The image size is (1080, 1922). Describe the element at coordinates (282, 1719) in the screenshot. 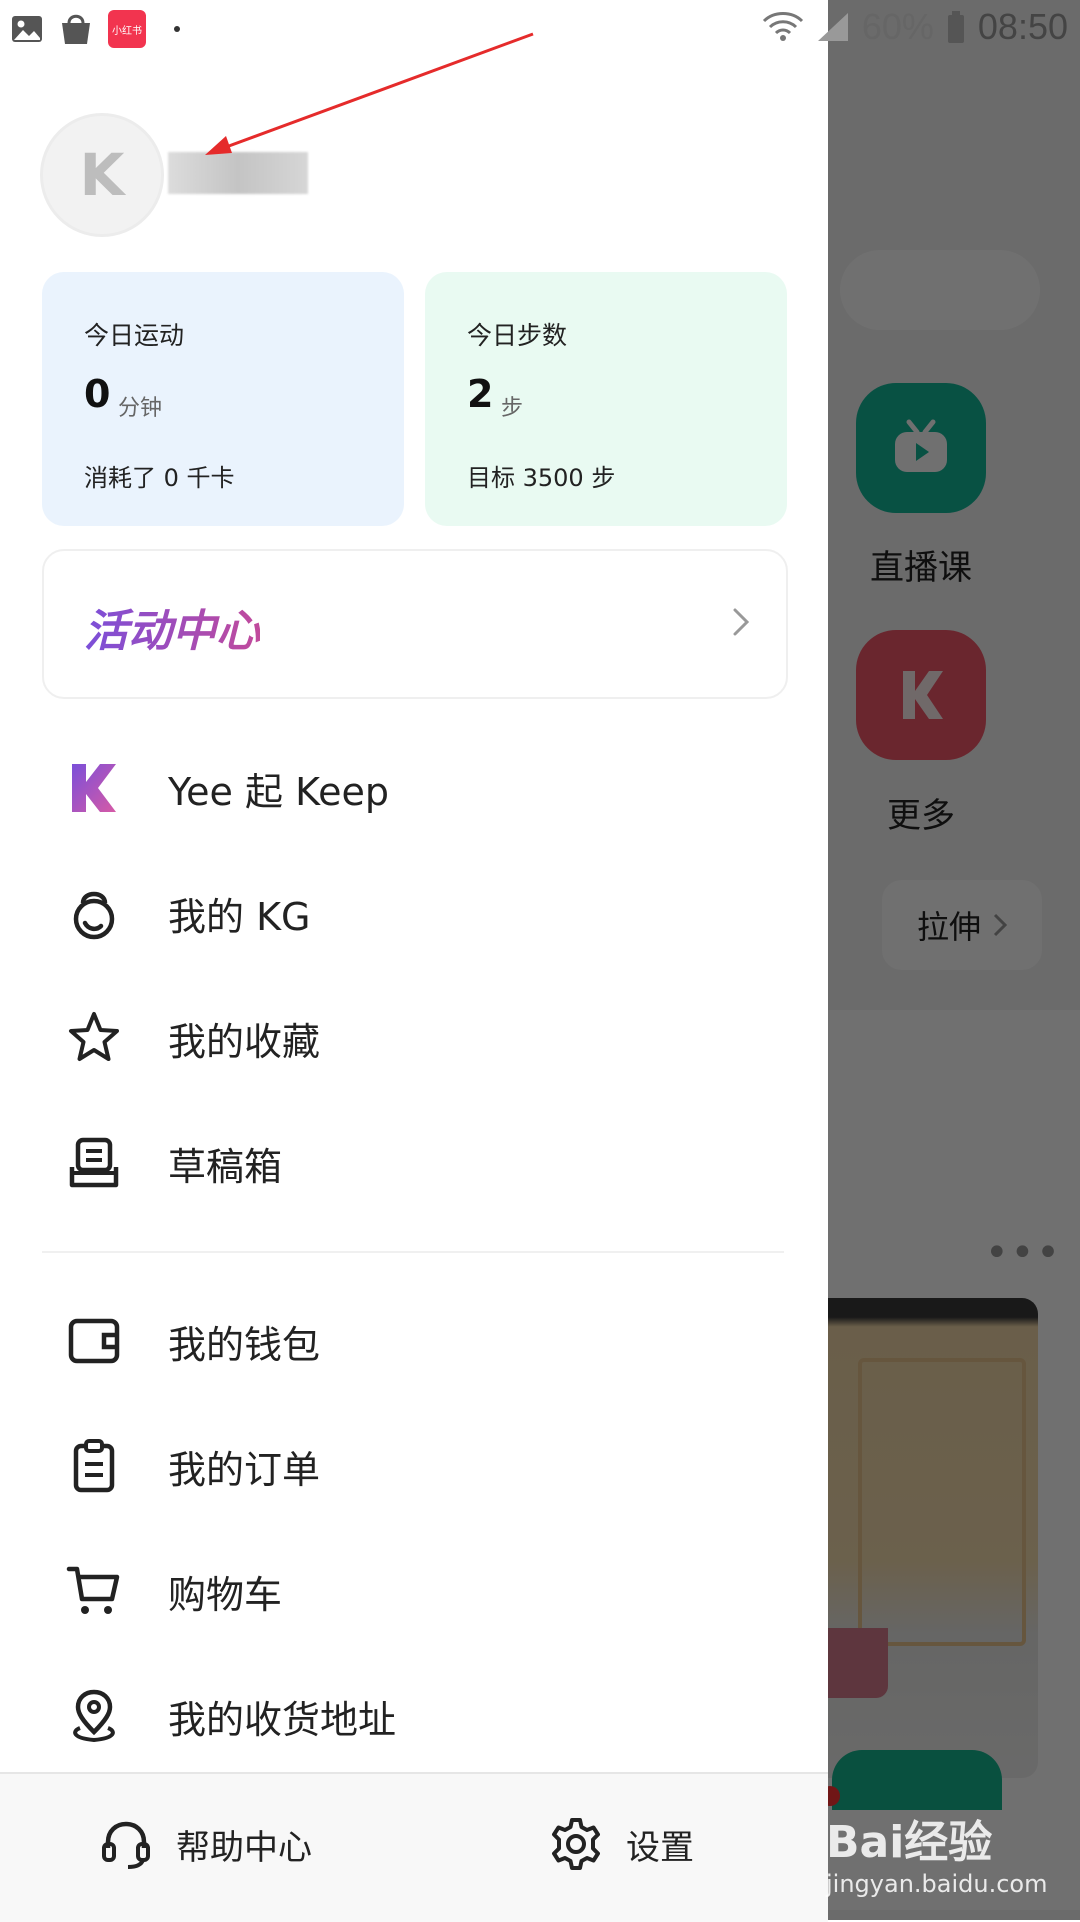

I see `menu-label: 我的收货地址` at that location.